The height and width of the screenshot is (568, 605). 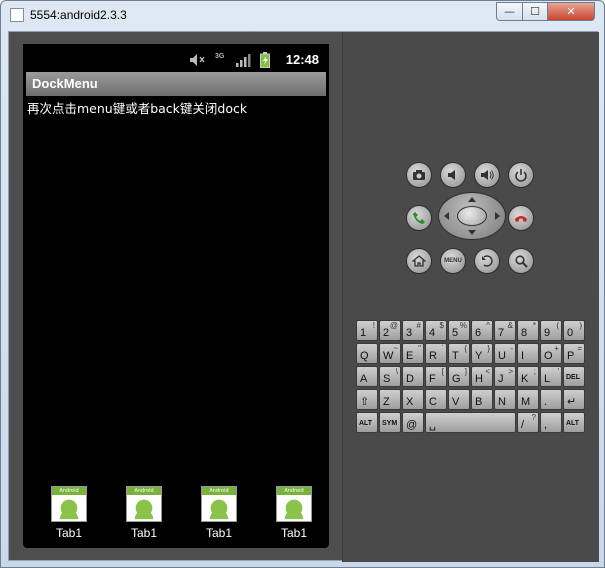 I want to click on dock-tab-2: Android Tab1, so click(x=144, y=516).